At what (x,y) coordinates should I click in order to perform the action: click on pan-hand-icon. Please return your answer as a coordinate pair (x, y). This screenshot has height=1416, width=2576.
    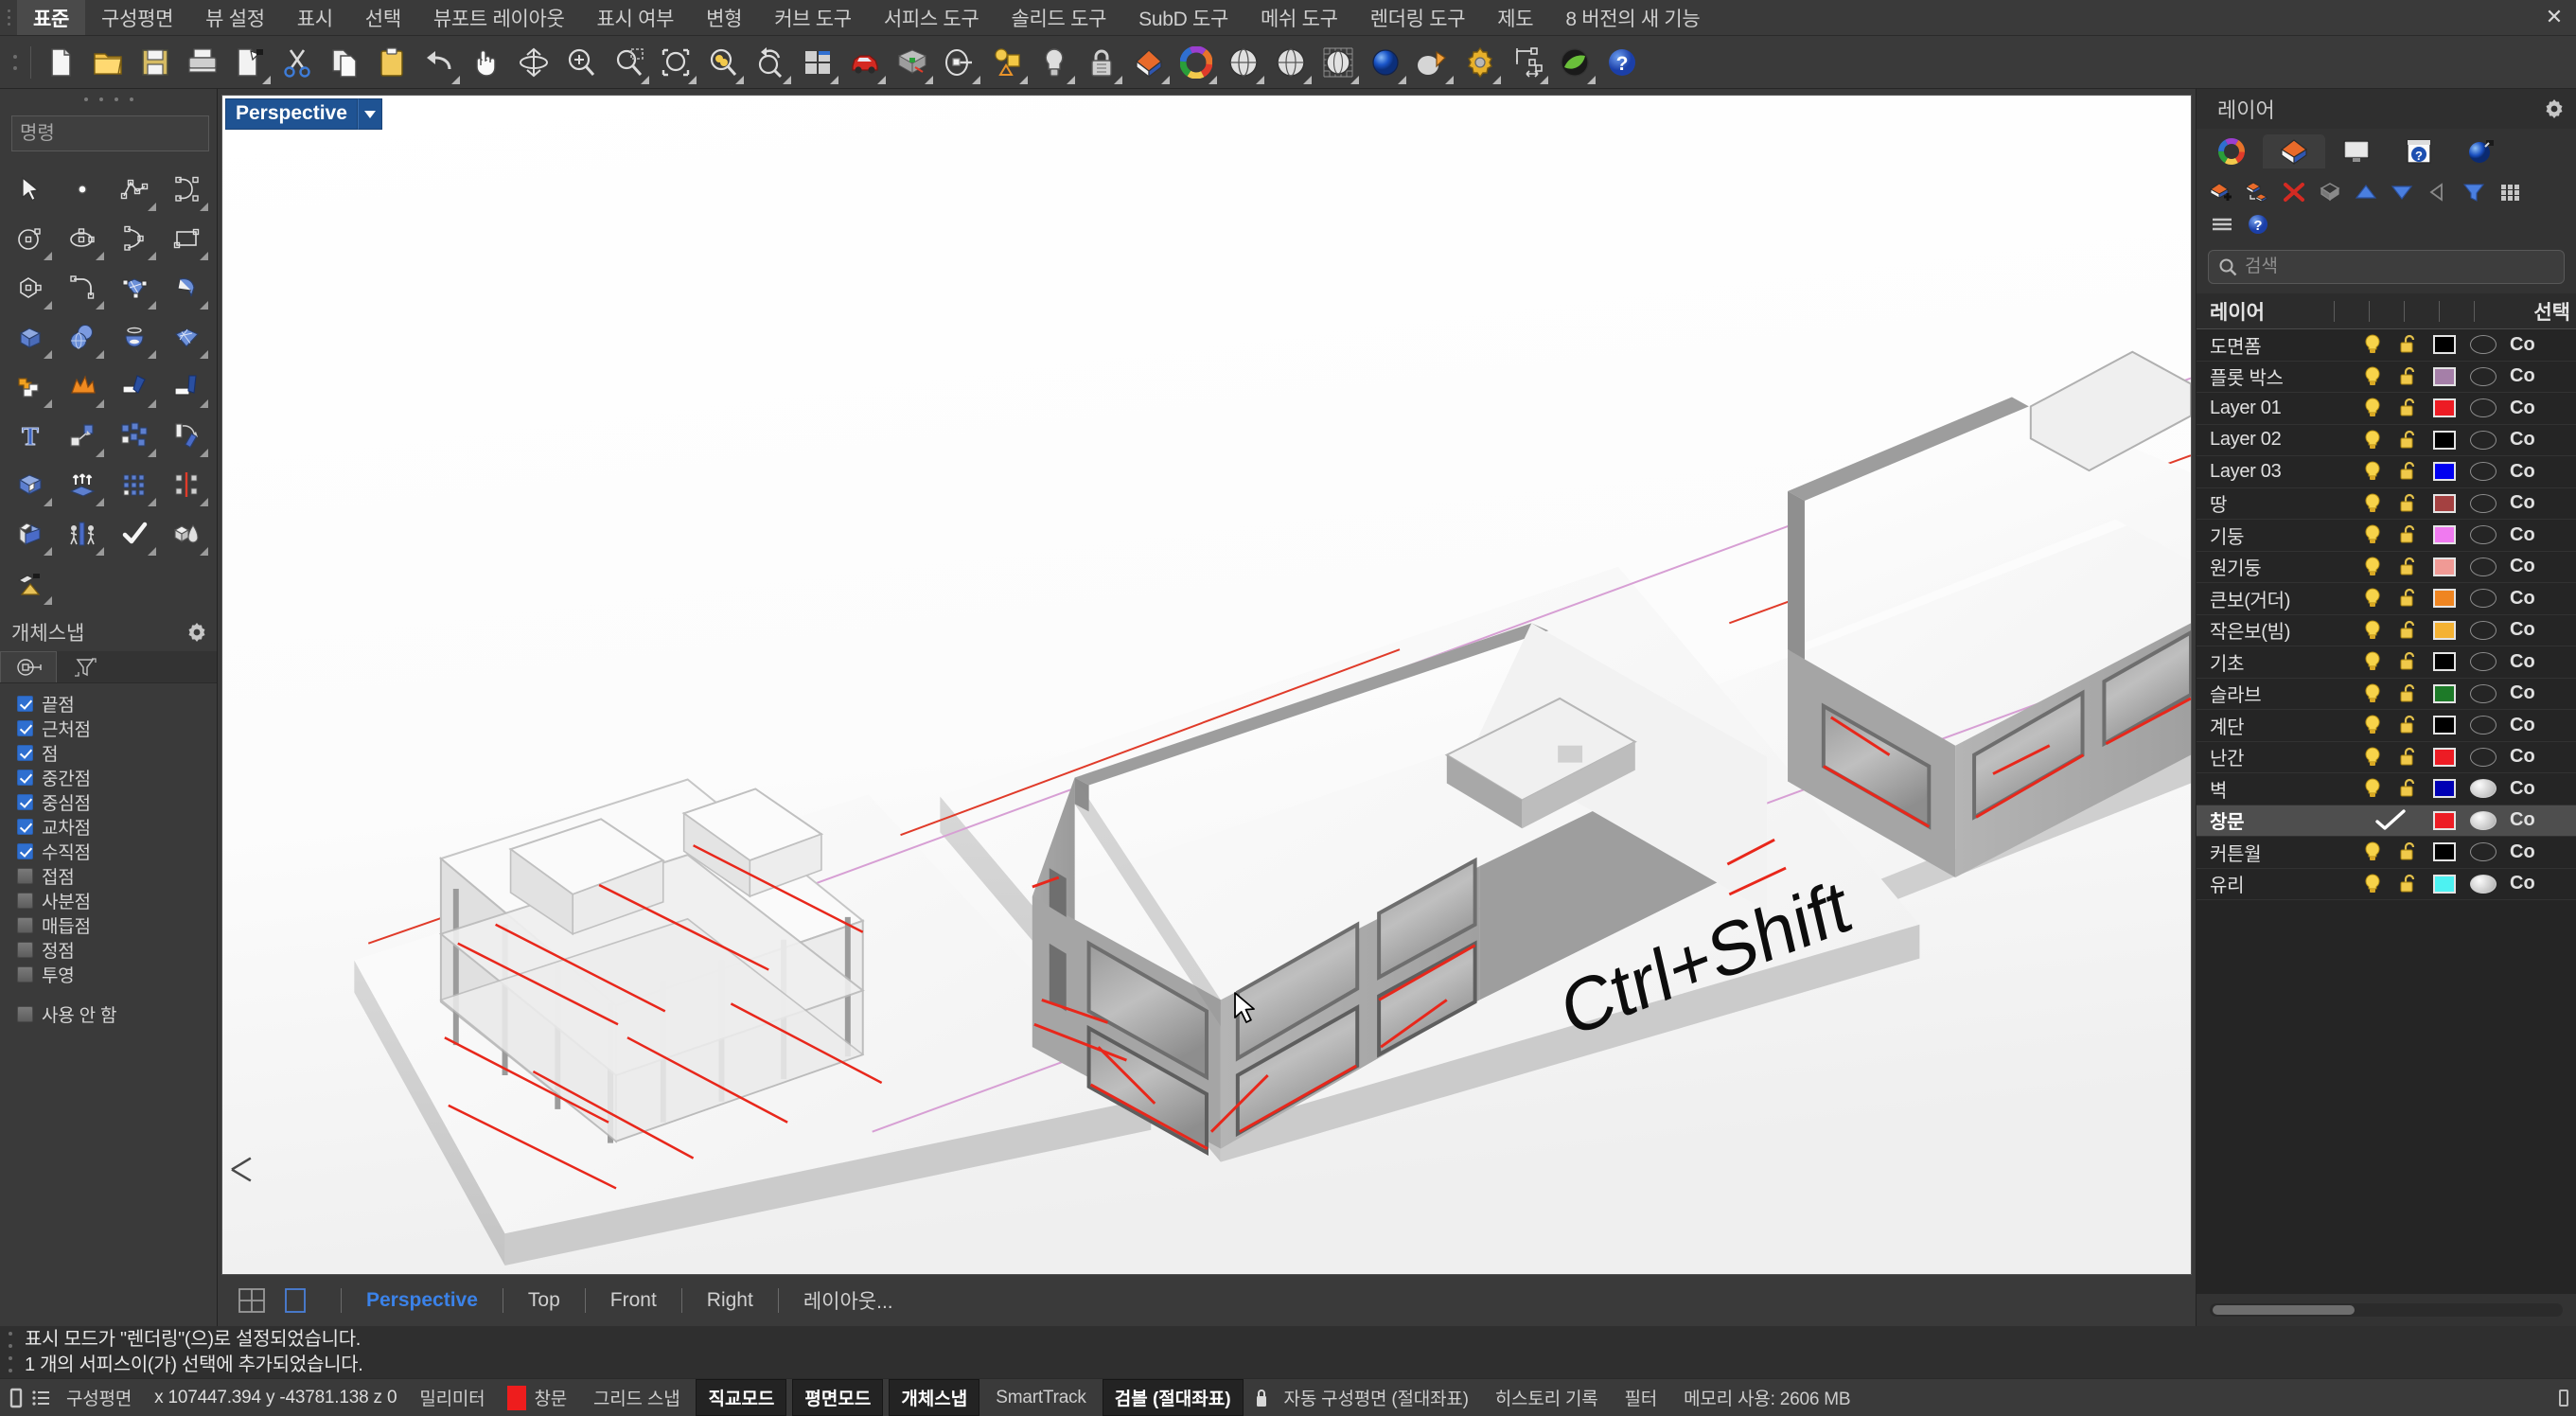
    Looking at the image, I should click on (486, 62).